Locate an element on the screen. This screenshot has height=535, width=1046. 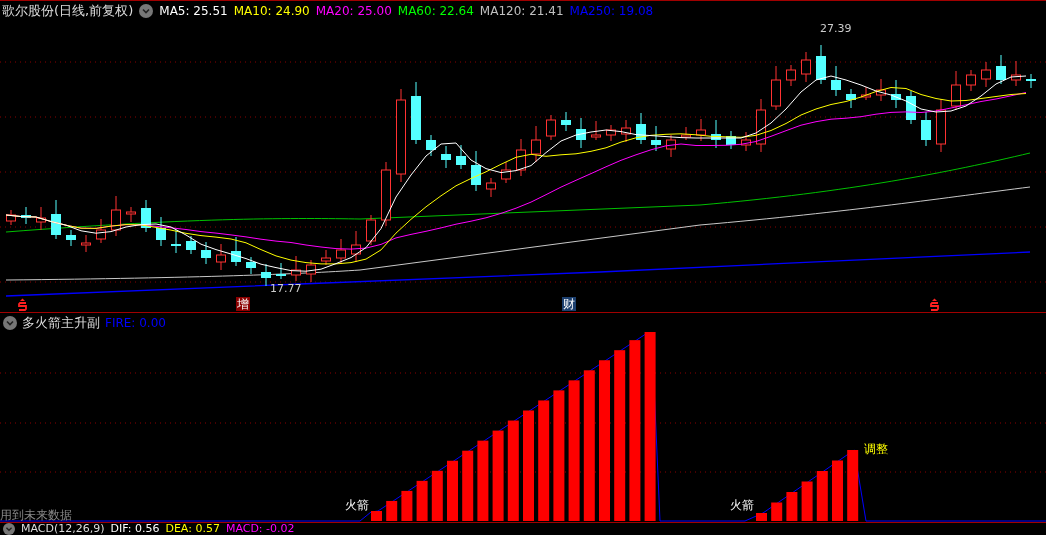
future-data-note: 用到未来数据 is located at coordinates (36, 515).